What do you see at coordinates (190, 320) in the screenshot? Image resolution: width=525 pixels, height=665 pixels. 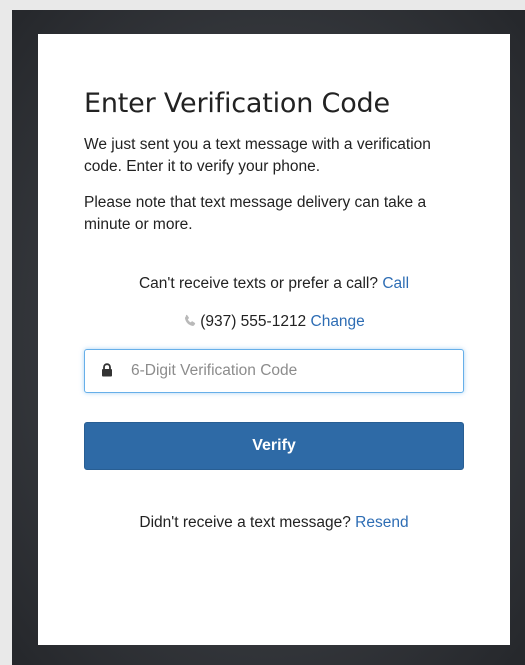 I see `phone-icon` at bounding box center [190, 320].